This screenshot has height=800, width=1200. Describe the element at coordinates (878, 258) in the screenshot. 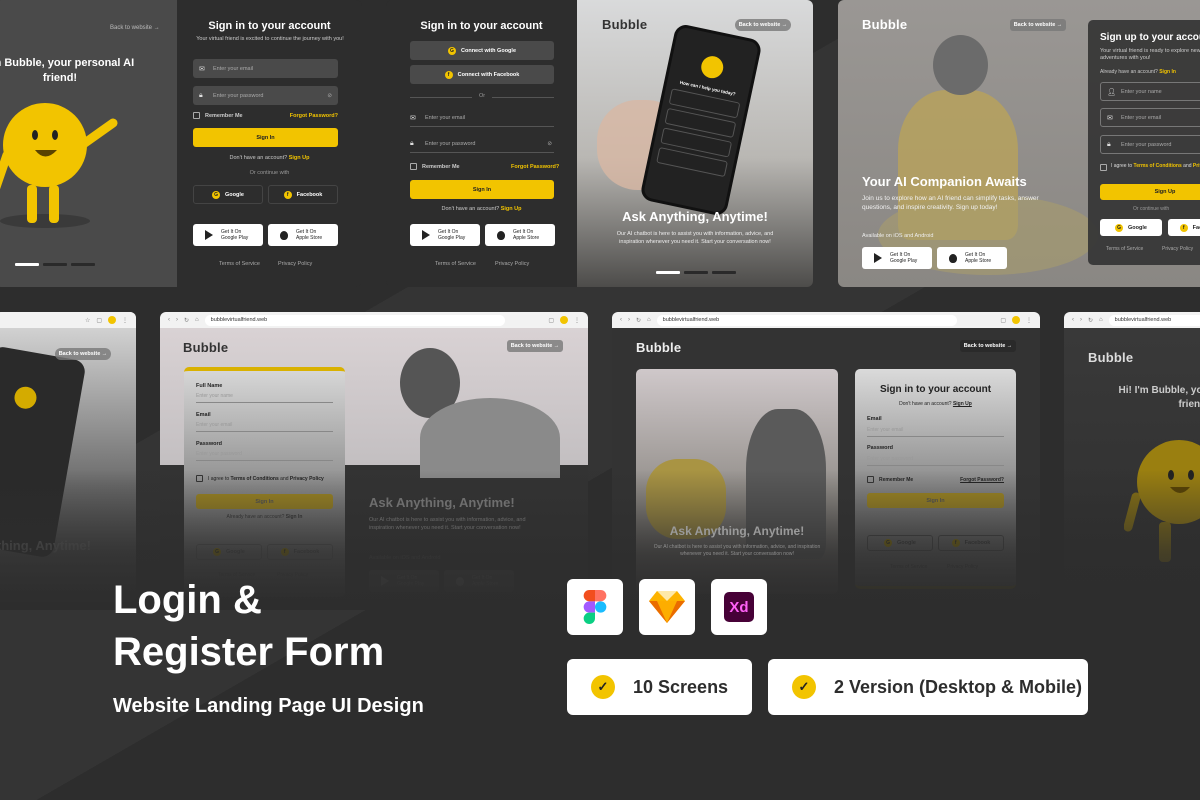

I see `play-icon` at that location.